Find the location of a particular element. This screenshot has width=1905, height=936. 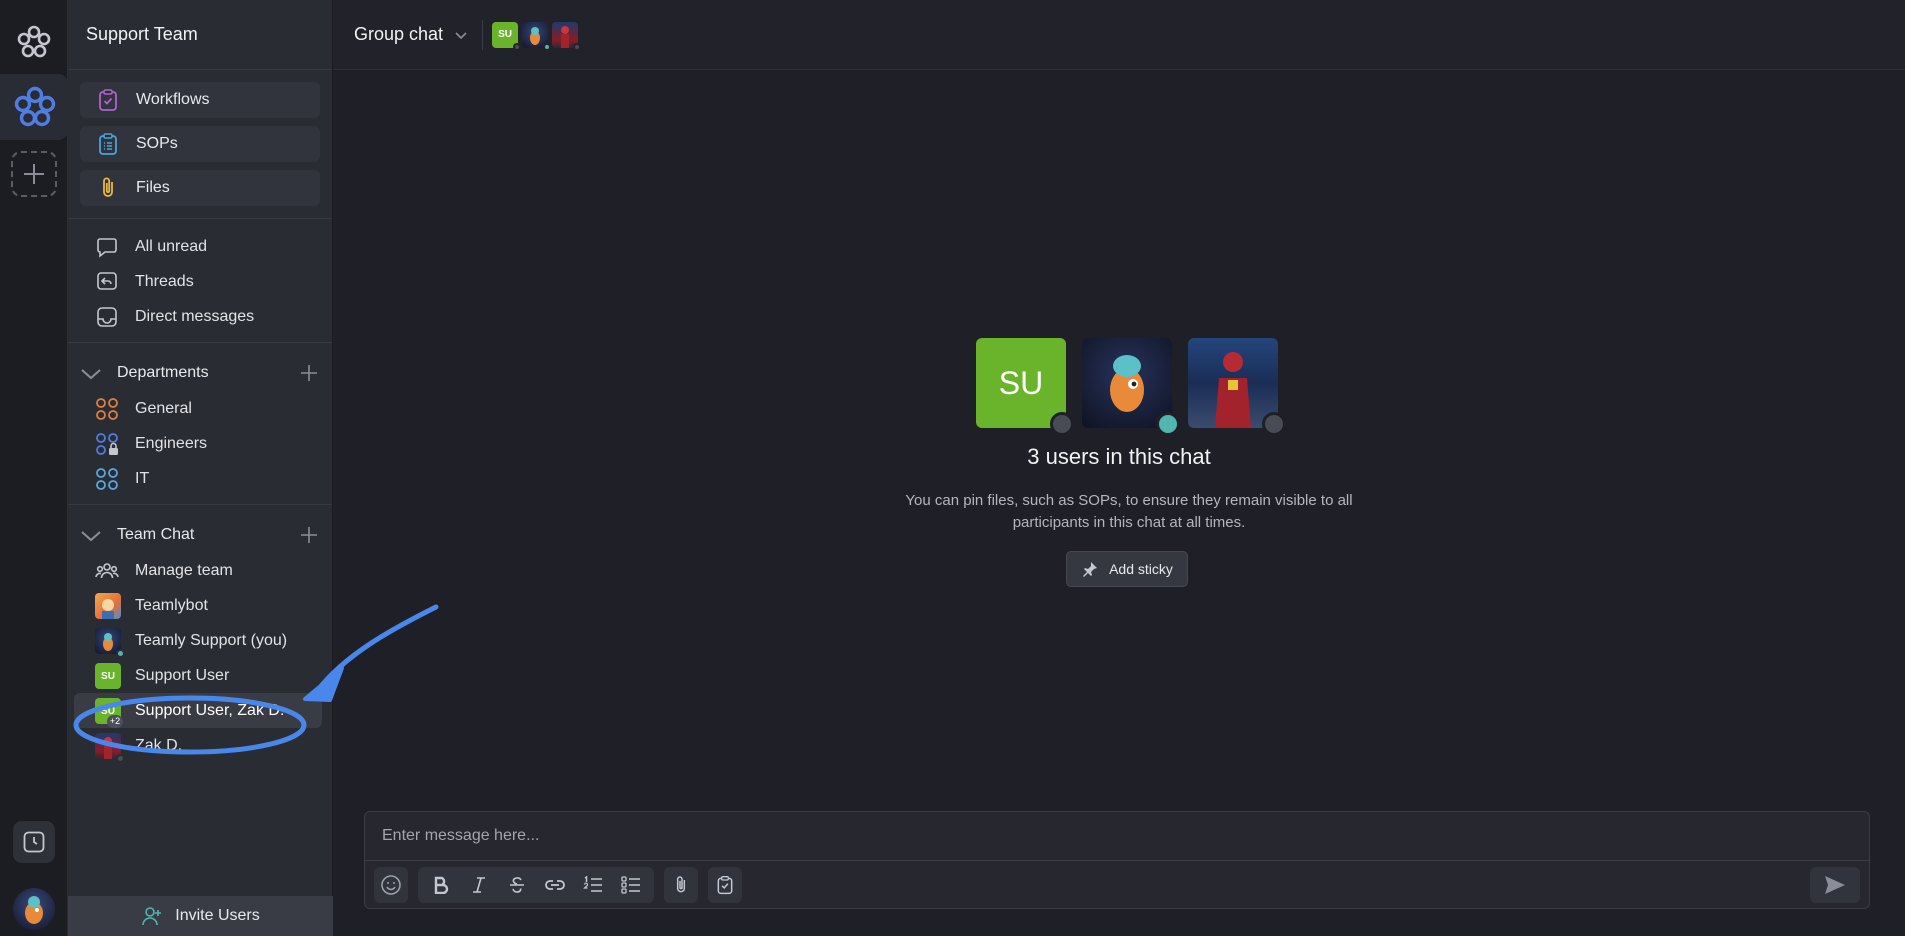

nav-list: All unread Threads Direct messages is located at coordinates (200, 281).